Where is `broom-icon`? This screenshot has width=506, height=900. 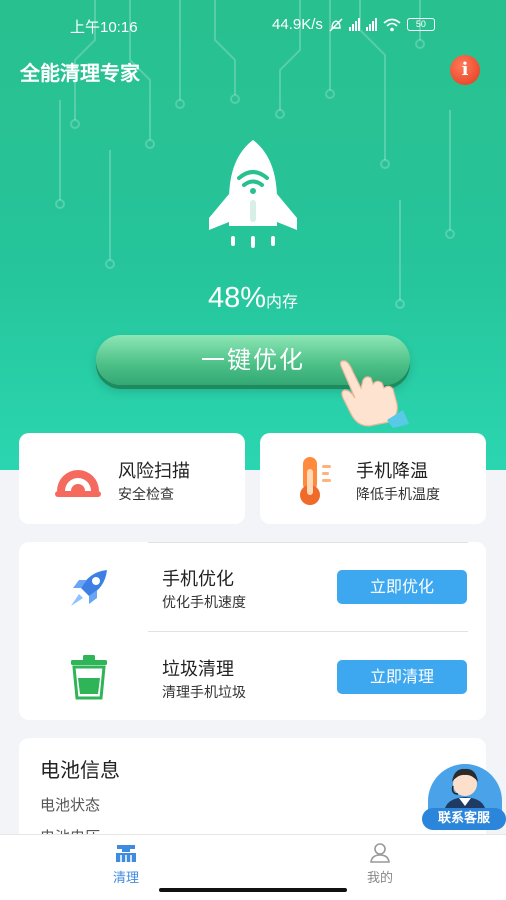 broom-icon is located at coordinates (126, 853).